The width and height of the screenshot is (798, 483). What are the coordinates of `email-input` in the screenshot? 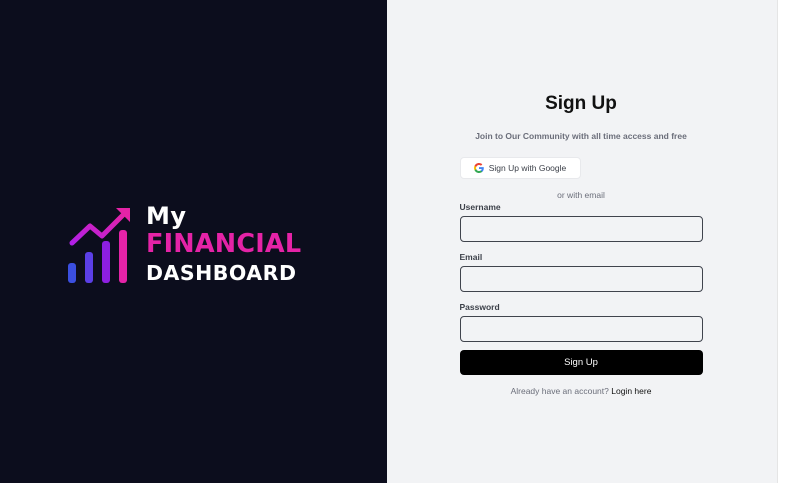 It's located at (581, 279).